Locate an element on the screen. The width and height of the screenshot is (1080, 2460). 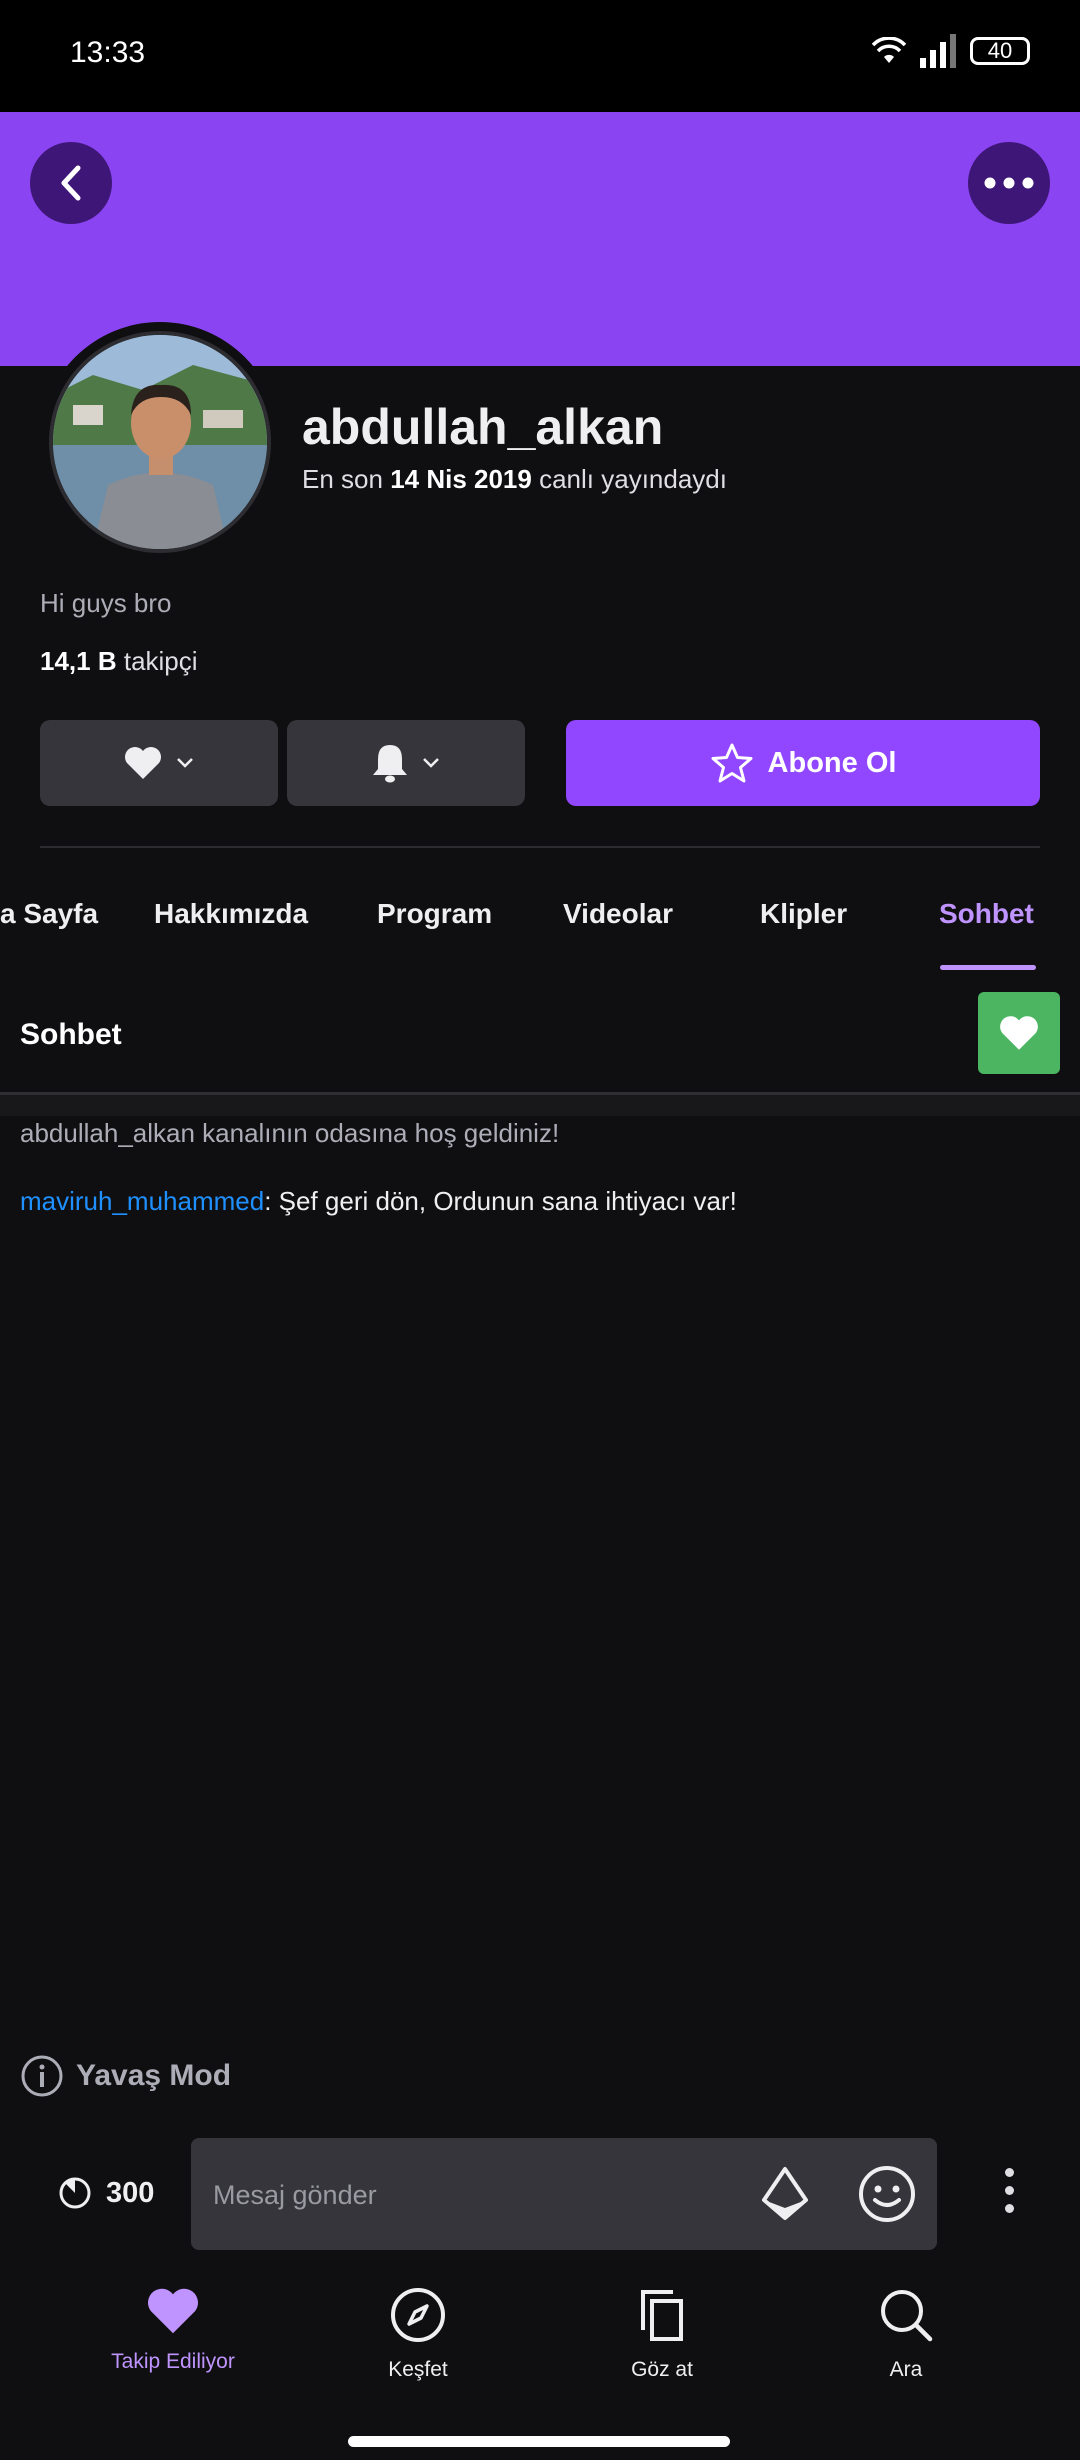
last-live-prefix: En son is located at coordinates (342, 479).